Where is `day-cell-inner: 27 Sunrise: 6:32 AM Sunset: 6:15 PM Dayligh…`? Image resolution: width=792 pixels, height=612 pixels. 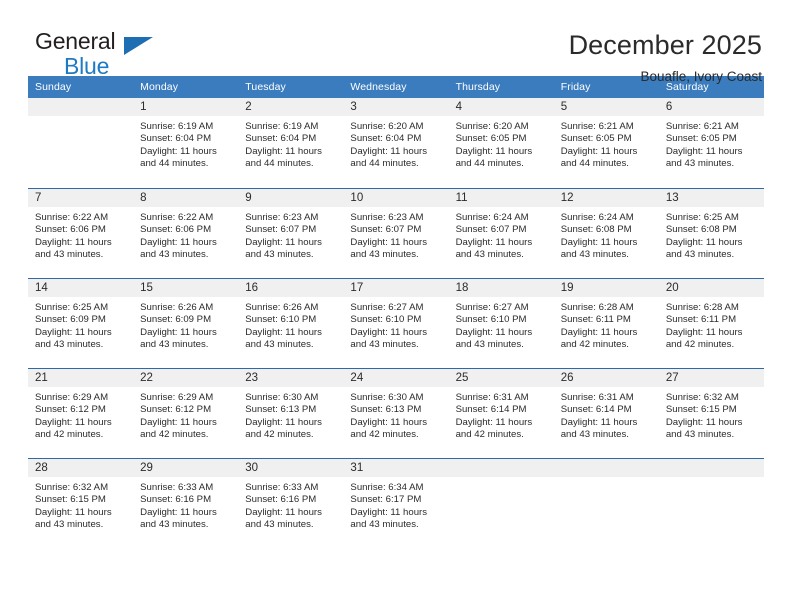
day-cell-inner: 27 Sunrise: 6:32 AM Sunset: 6:15 PM Dayligh… is located at coordinates (711, 413).